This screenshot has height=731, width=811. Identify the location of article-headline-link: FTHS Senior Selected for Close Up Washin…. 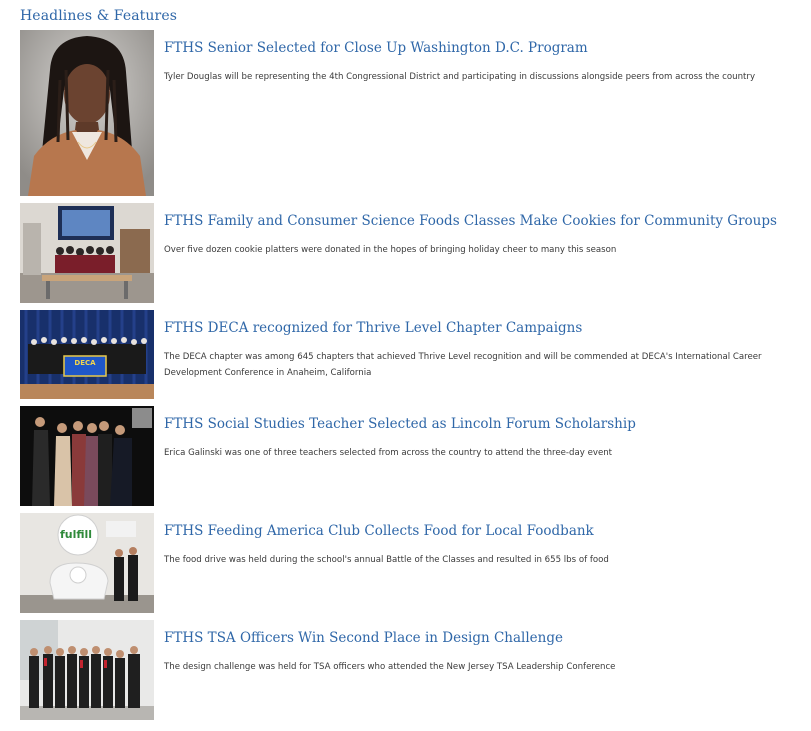
(376, 48).